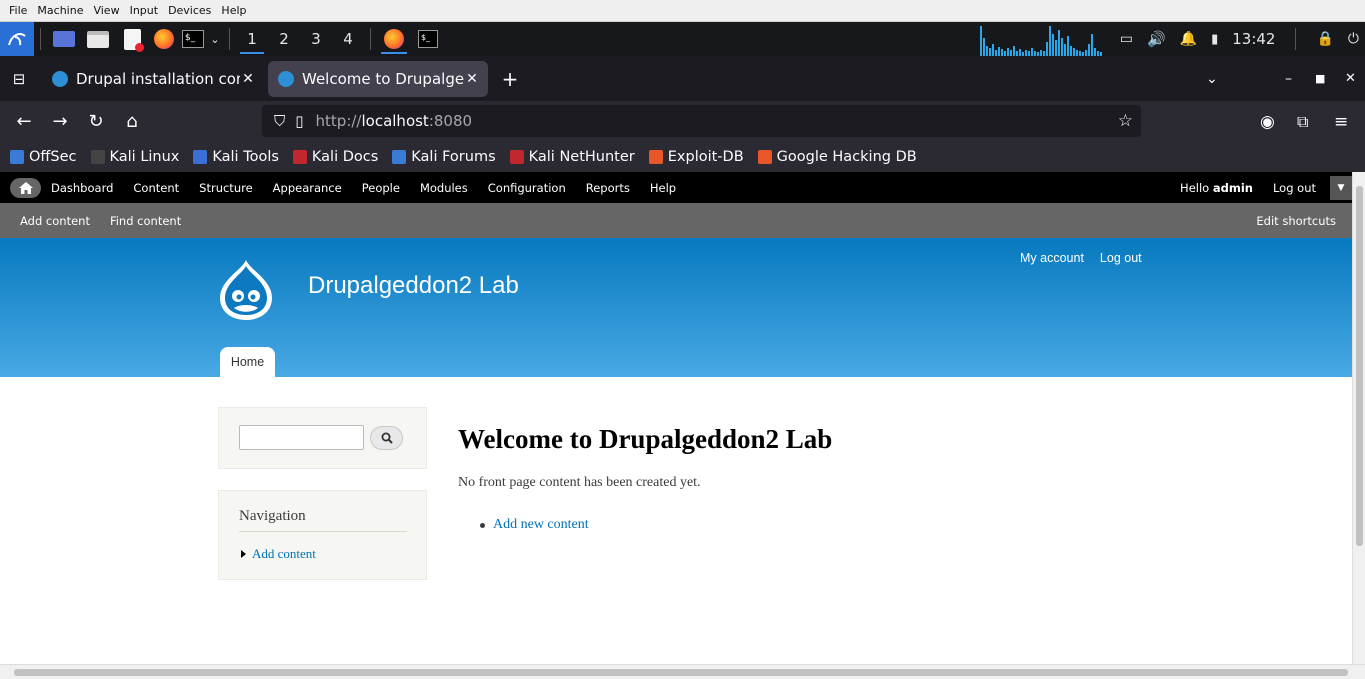 The image size is (1365, 679). Describe the element at coordinates (153, 79) in the screenshot. I see `tab-drupal-install: Drupal installation complete ✕` at that location.